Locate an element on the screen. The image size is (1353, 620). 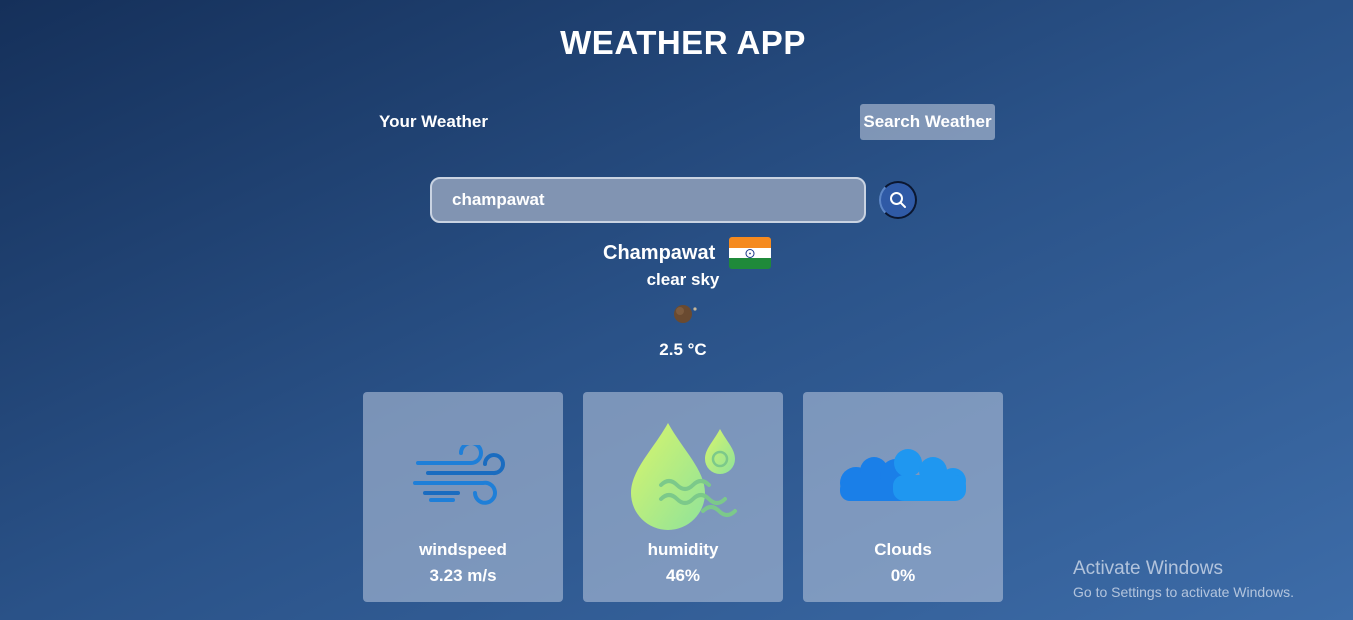
search-button is located at coordinates (898, 200).